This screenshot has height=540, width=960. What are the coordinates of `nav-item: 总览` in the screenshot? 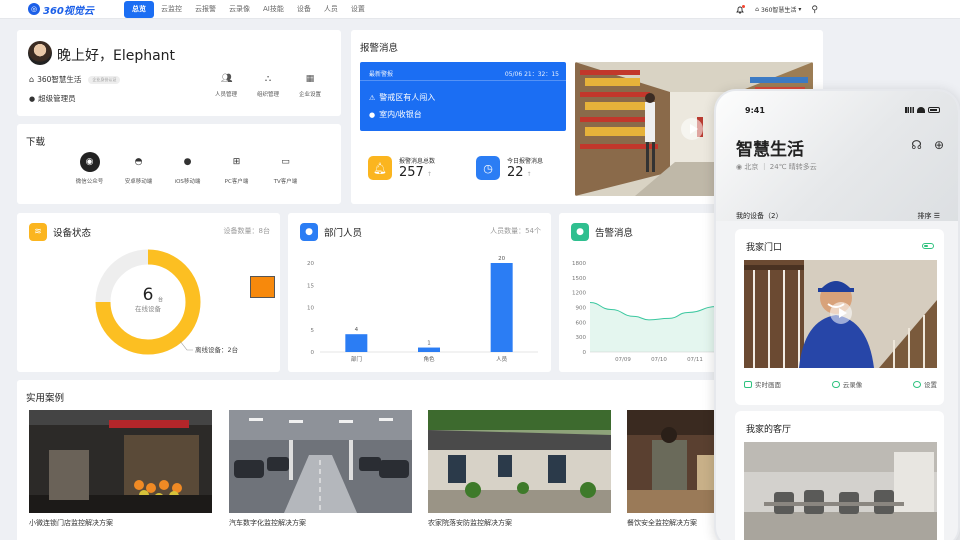 It's located at (139, 9).